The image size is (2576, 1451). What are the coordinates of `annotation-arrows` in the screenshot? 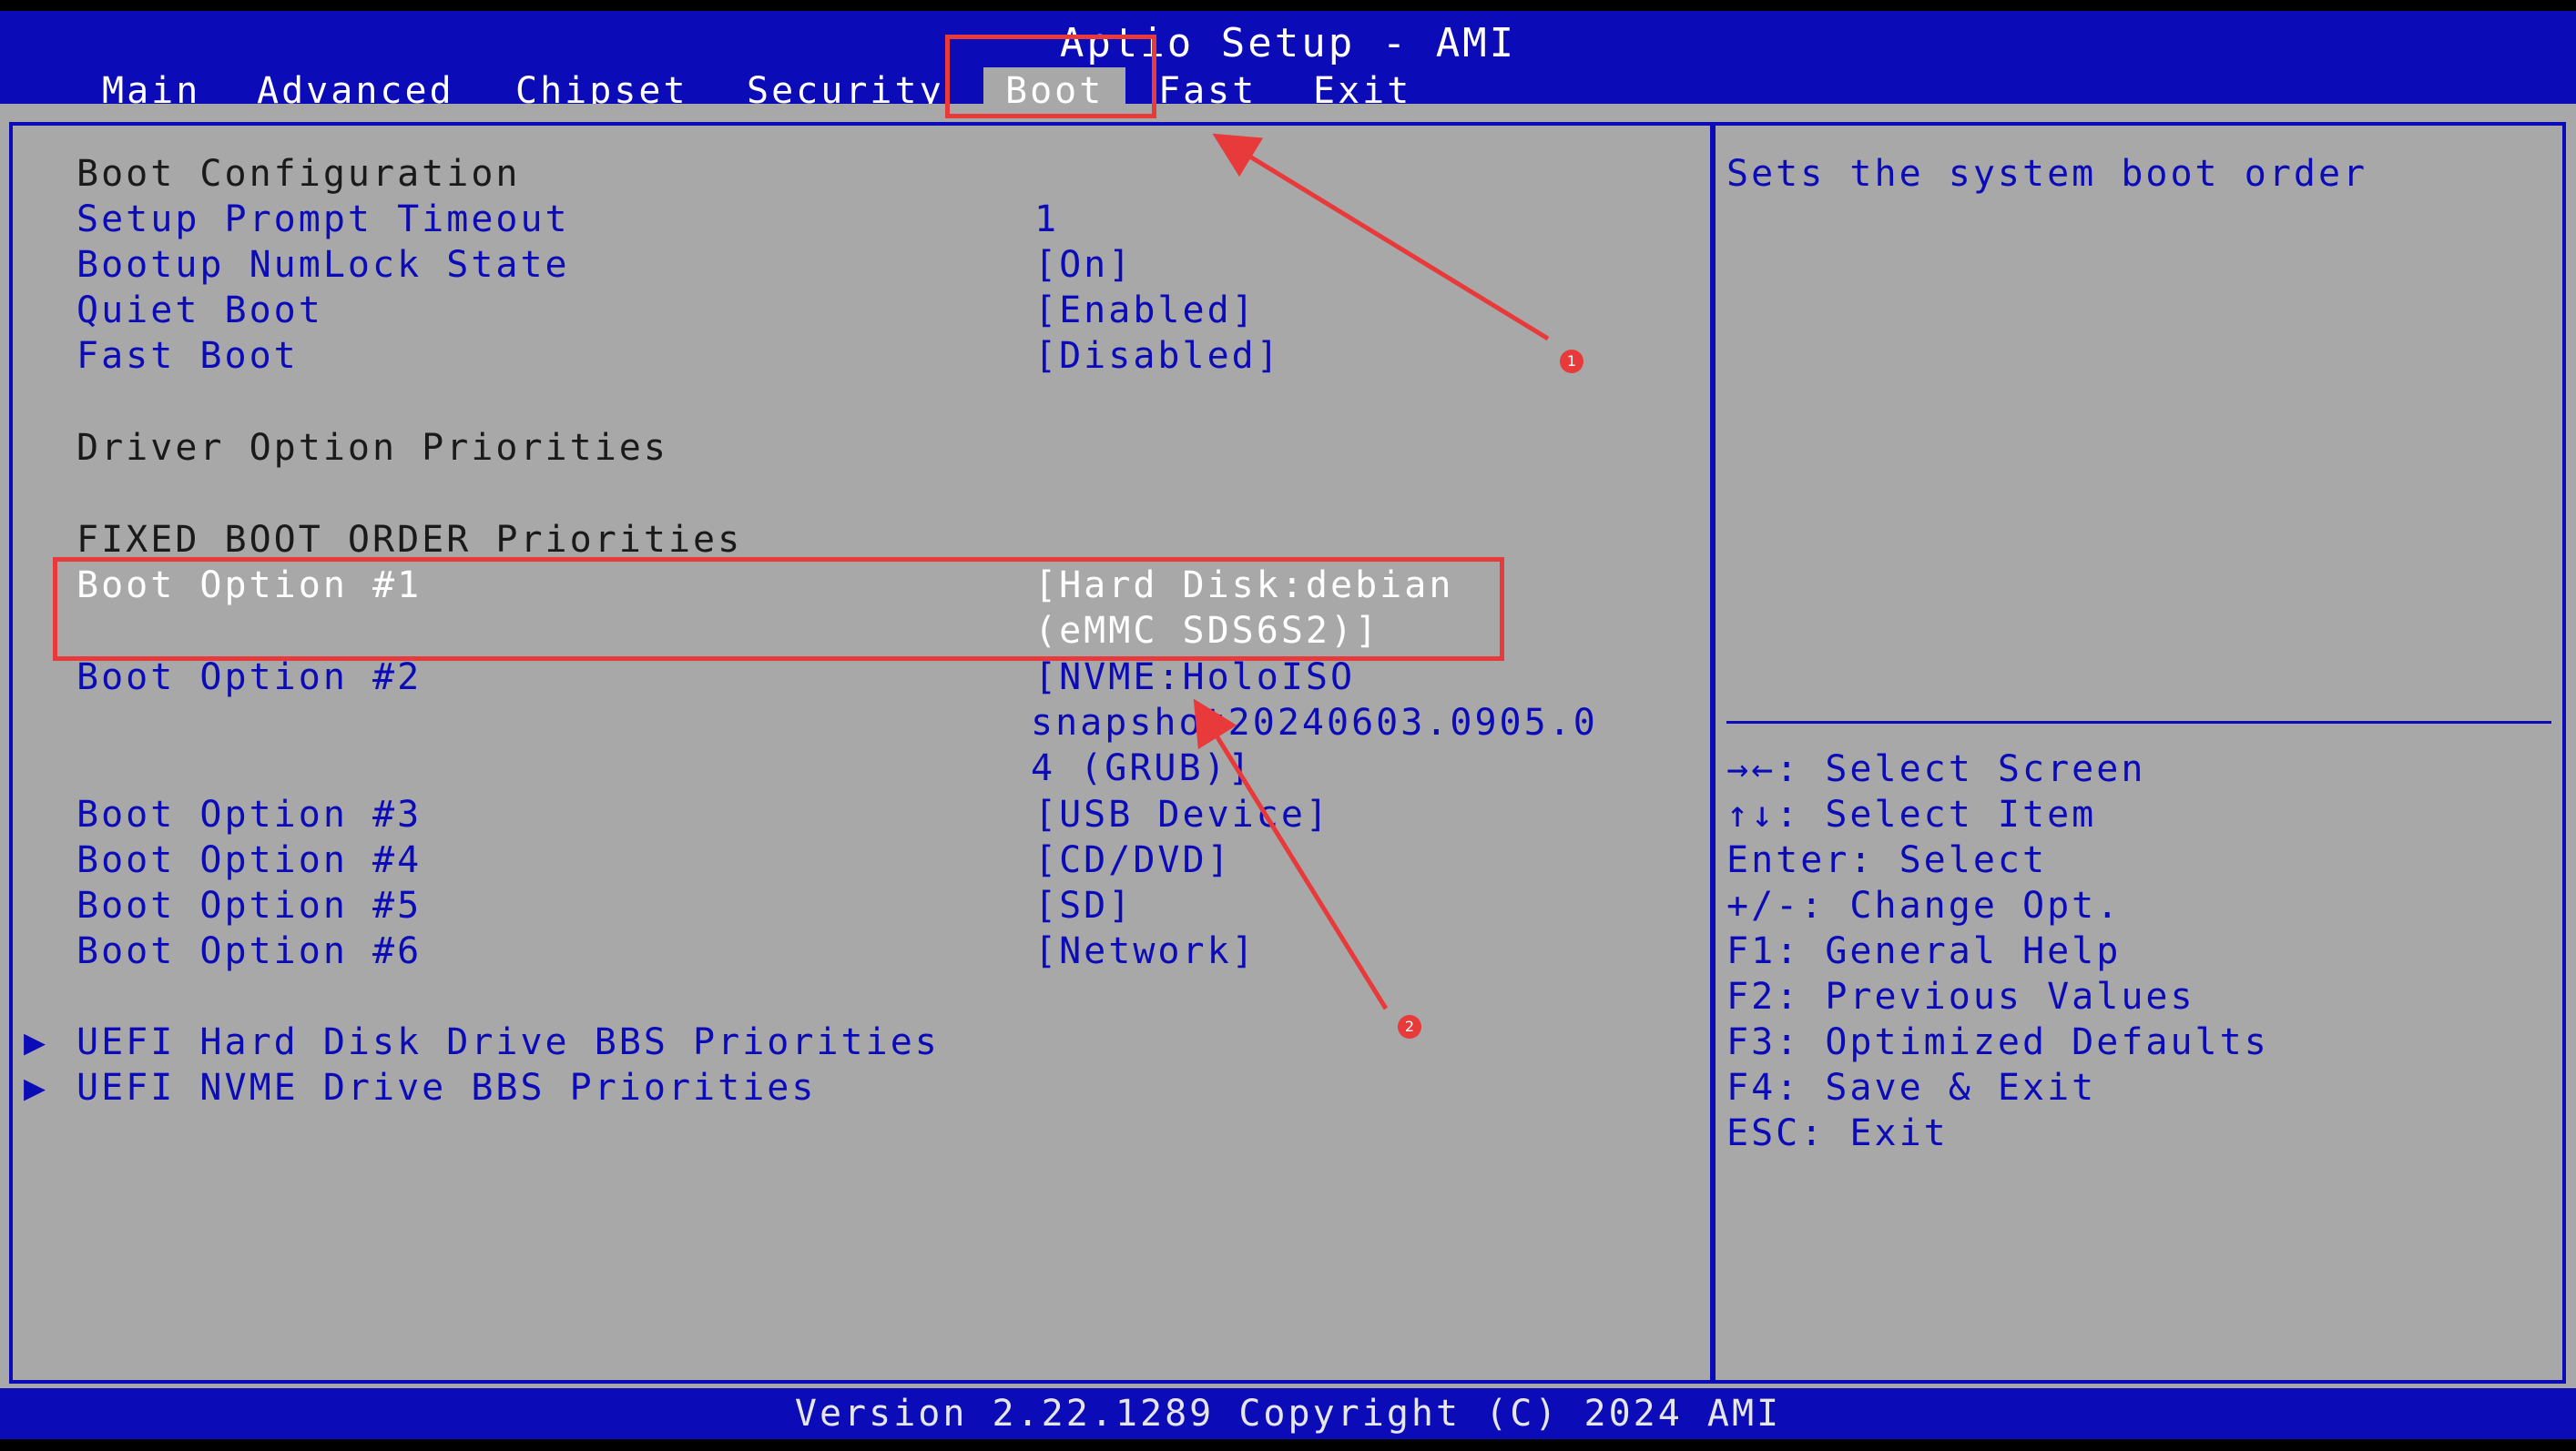 It's located at (1371, 571).